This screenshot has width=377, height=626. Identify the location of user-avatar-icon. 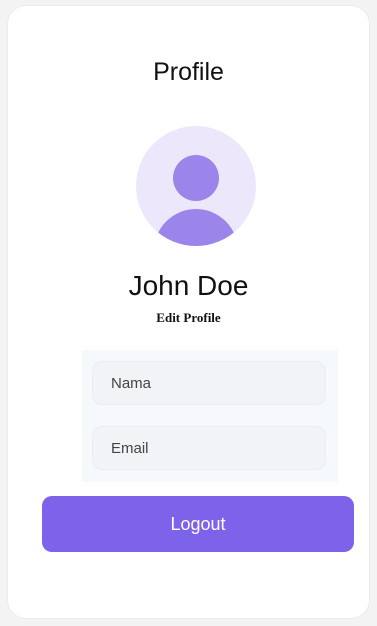
(196, 186).